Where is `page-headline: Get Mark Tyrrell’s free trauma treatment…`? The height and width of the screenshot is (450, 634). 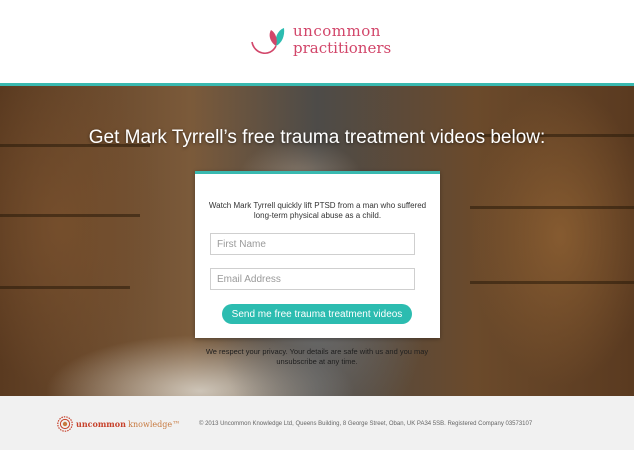
page-headline: Get Mark Tyrrell’s free trauma treatment… is located at coordinates (317, 137).